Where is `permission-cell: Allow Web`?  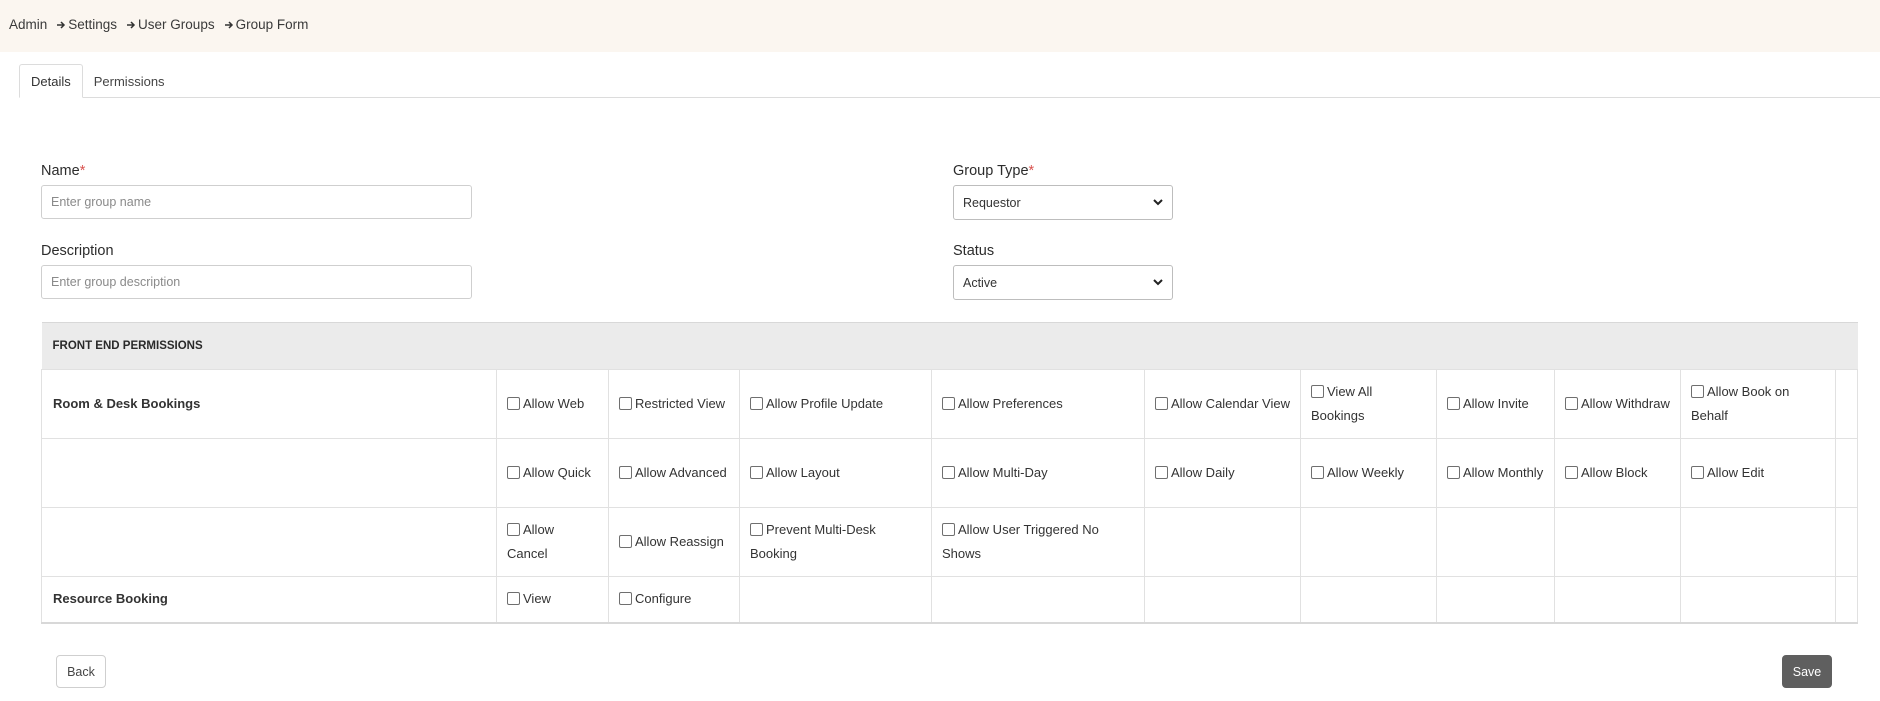 permission-cell: Allow Web is located at coordinates (552, 404).